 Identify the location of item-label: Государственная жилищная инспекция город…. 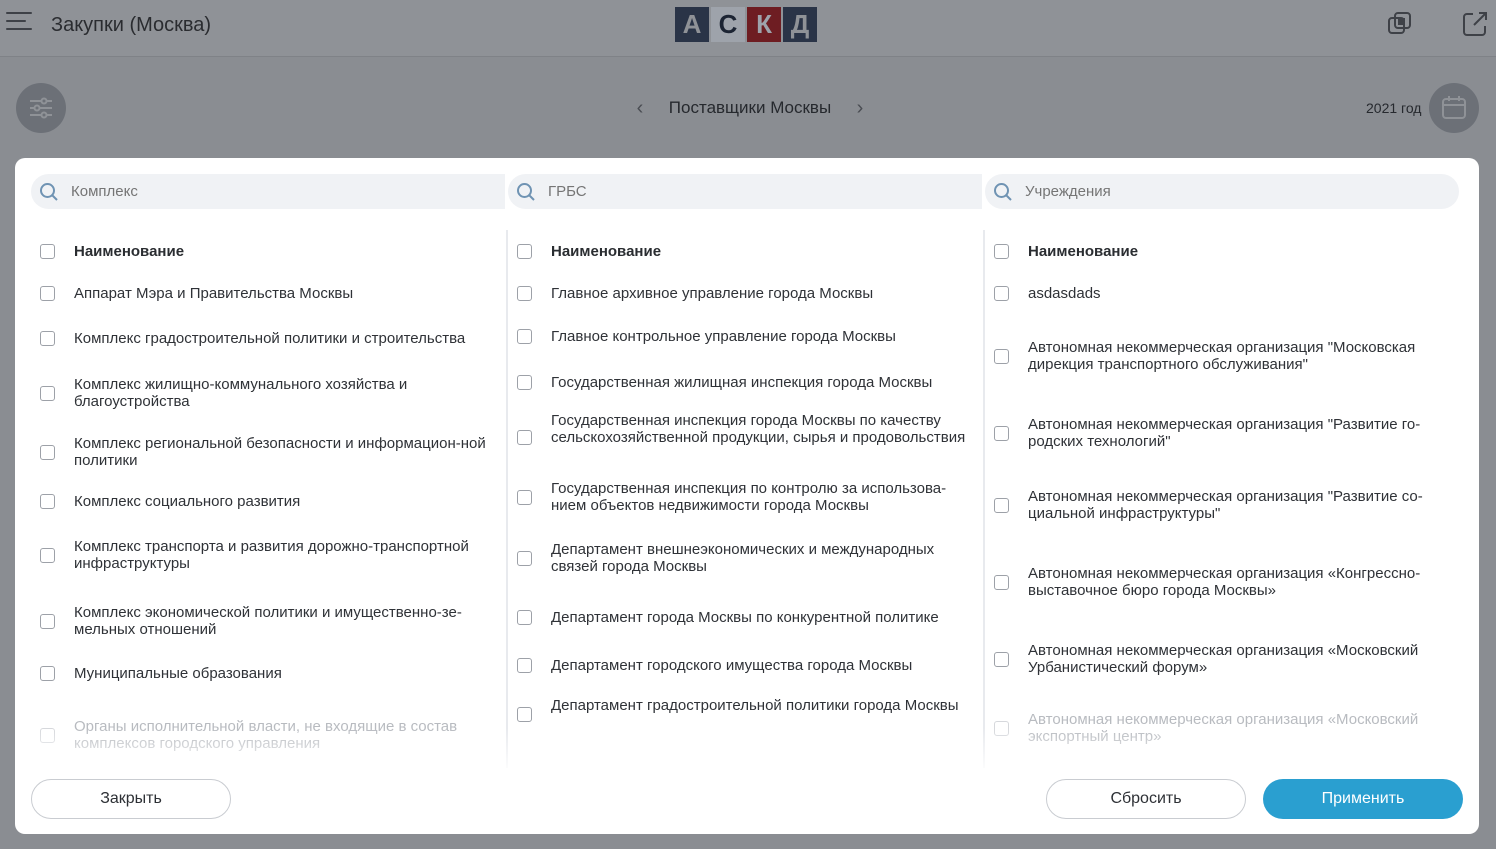
(742, 382).